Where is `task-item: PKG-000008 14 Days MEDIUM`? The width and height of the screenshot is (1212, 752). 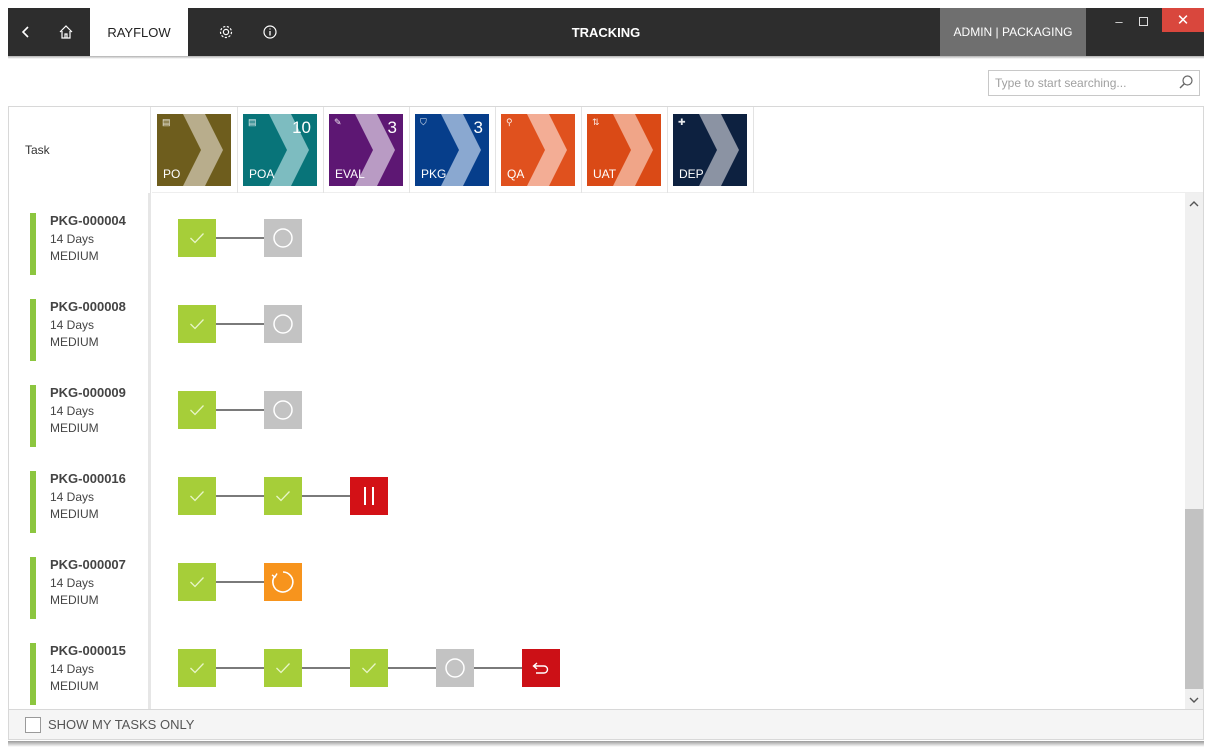 task-item: PKG-000008 14 Days MEDIUM is located at coordinates (90, 330).